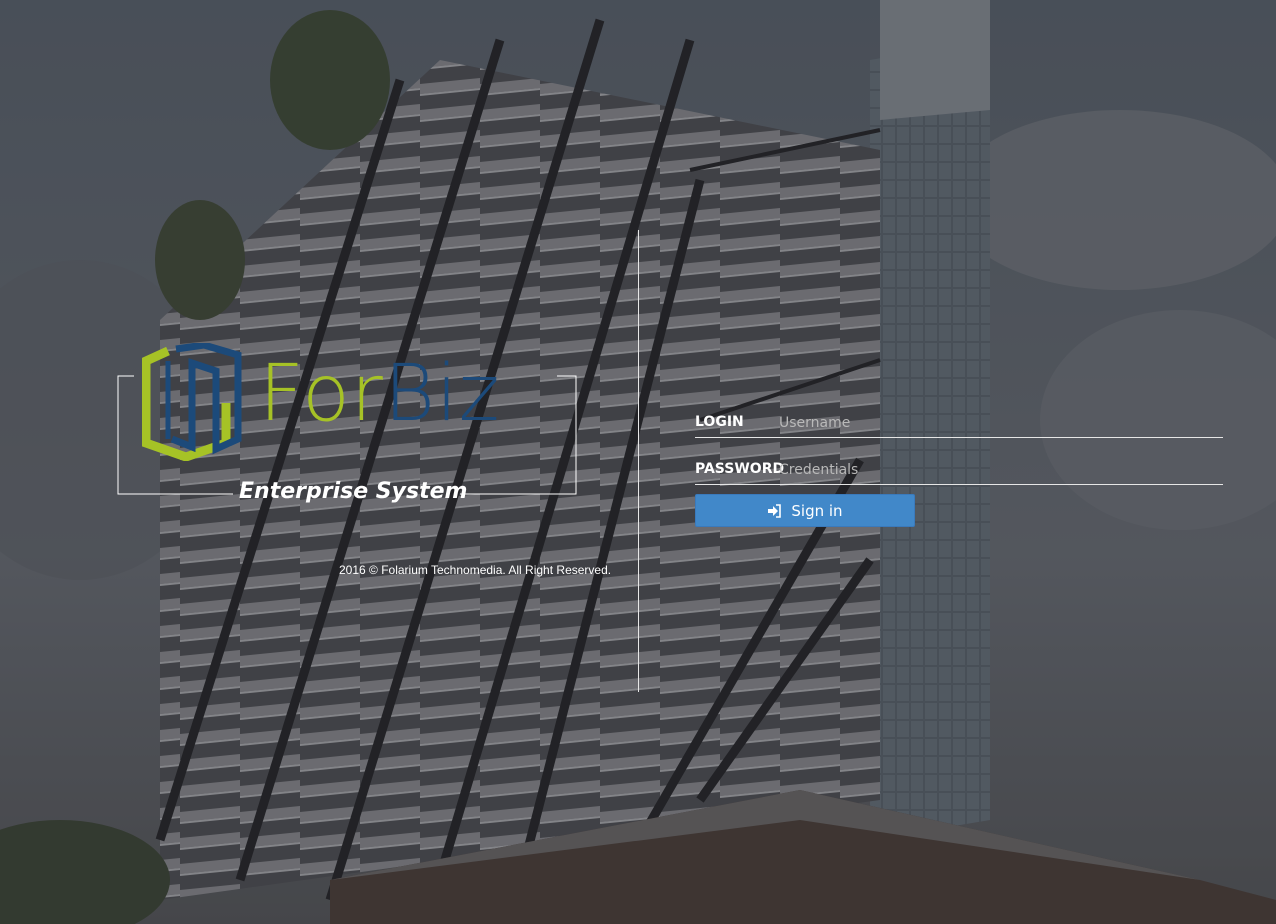 Image resolution: width=1276 pixels, height=924 pixels. I want to click on vertical-divider, so click(638, 461).